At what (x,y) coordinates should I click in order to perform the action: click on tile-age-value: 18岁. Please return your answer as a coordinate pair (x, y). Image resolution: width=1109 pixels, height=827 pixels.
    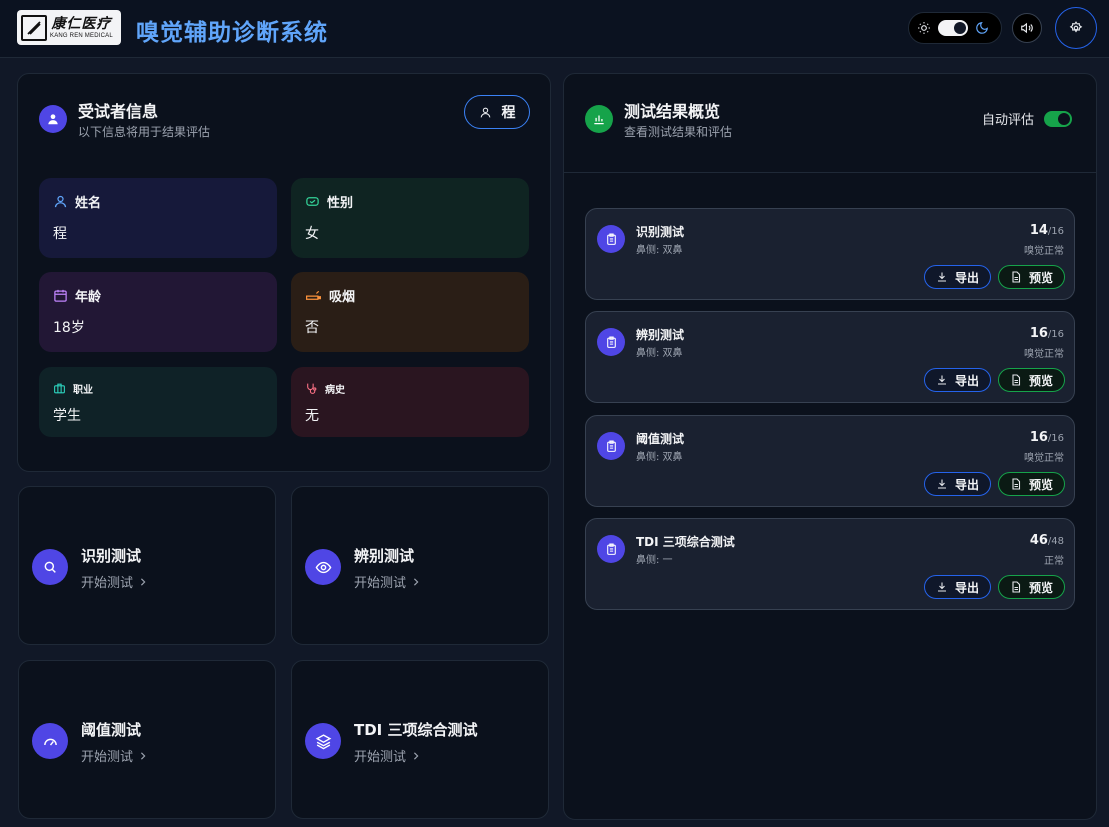
    Looking at the image, I should click on (69, 328).